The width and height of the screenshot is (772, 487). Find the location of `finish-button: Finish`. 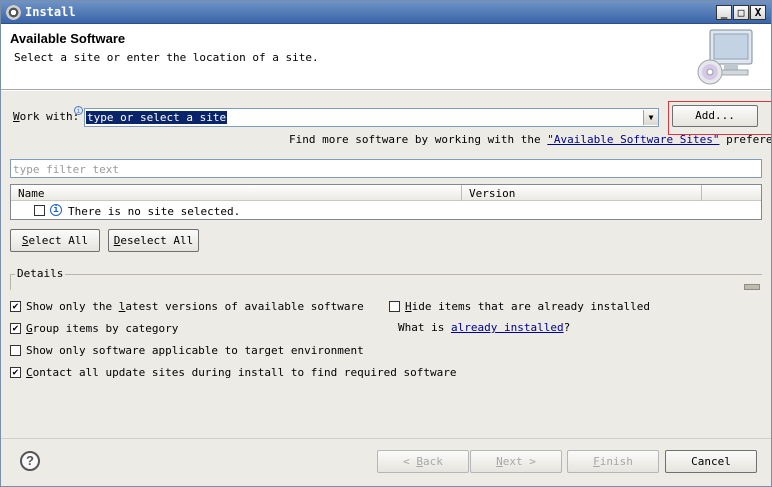

finish-button: Finish is located at coordinates (613, 461).